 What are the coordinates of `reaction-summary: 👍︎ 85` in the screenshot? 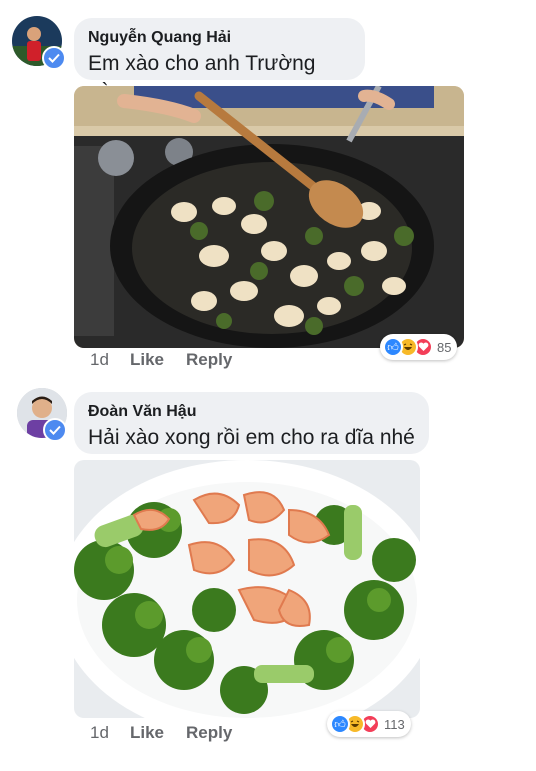 It's located at (419, 347).